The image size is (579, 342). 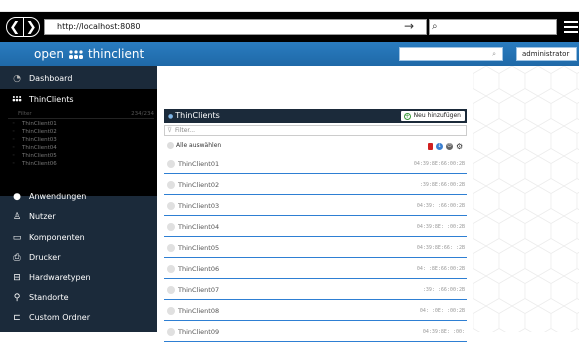 I want to click on row-name: ThinClient02, so click(x=199, y=185).